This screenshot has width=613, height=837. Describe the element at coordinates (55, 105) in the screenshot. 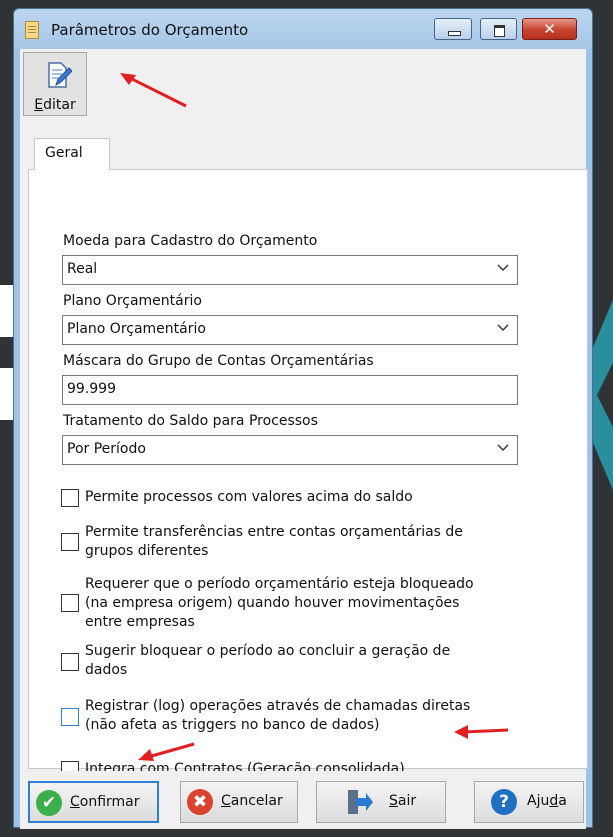

I see `edit-button-label: Editar` at that location.